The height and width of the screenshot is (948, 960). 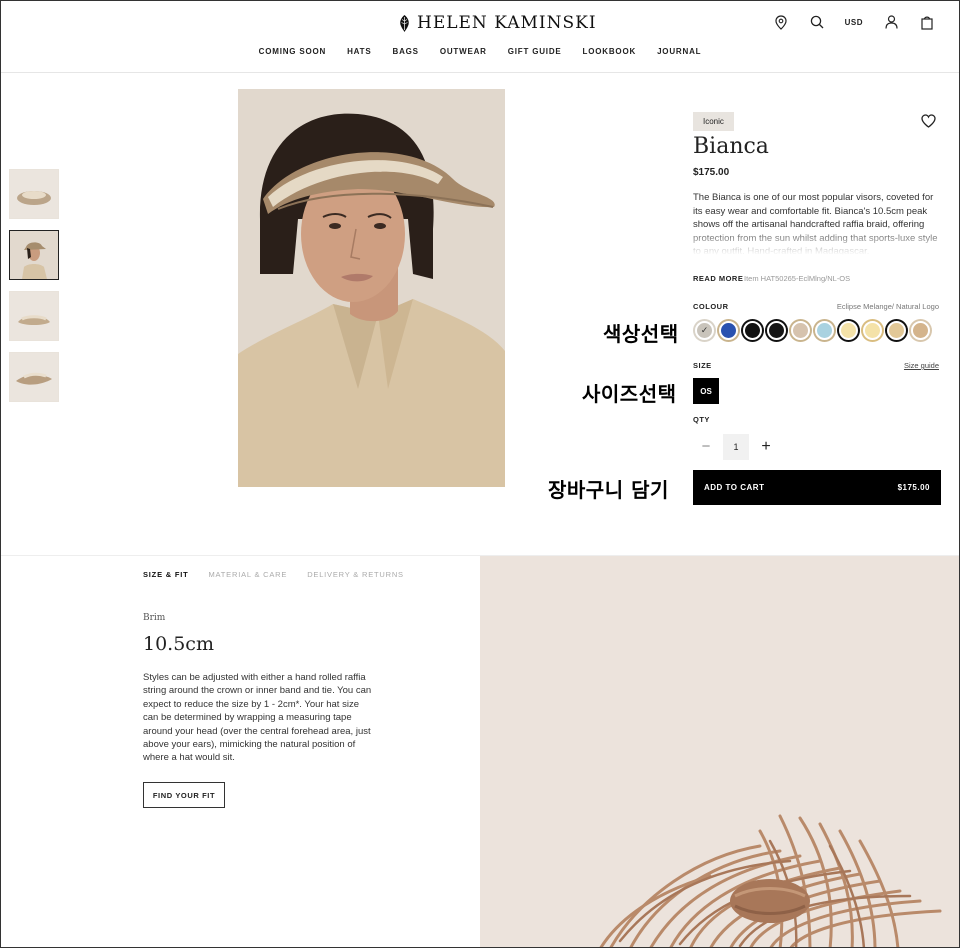 What do you see at coordinates (34, 316) in the screenshot?
I see `thumbnail-visor-side` at bounding box center [34, 316].